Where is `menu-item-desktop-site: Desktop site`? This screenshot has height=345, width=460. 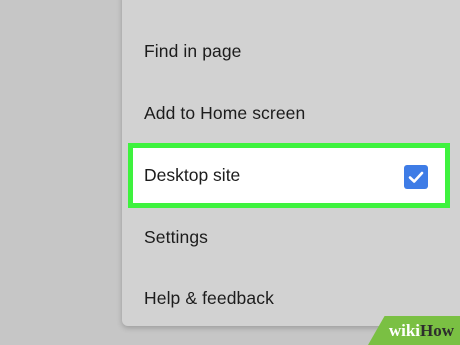 menu-item-desktop-site: Desktop site is located at coordinates (289, 175).